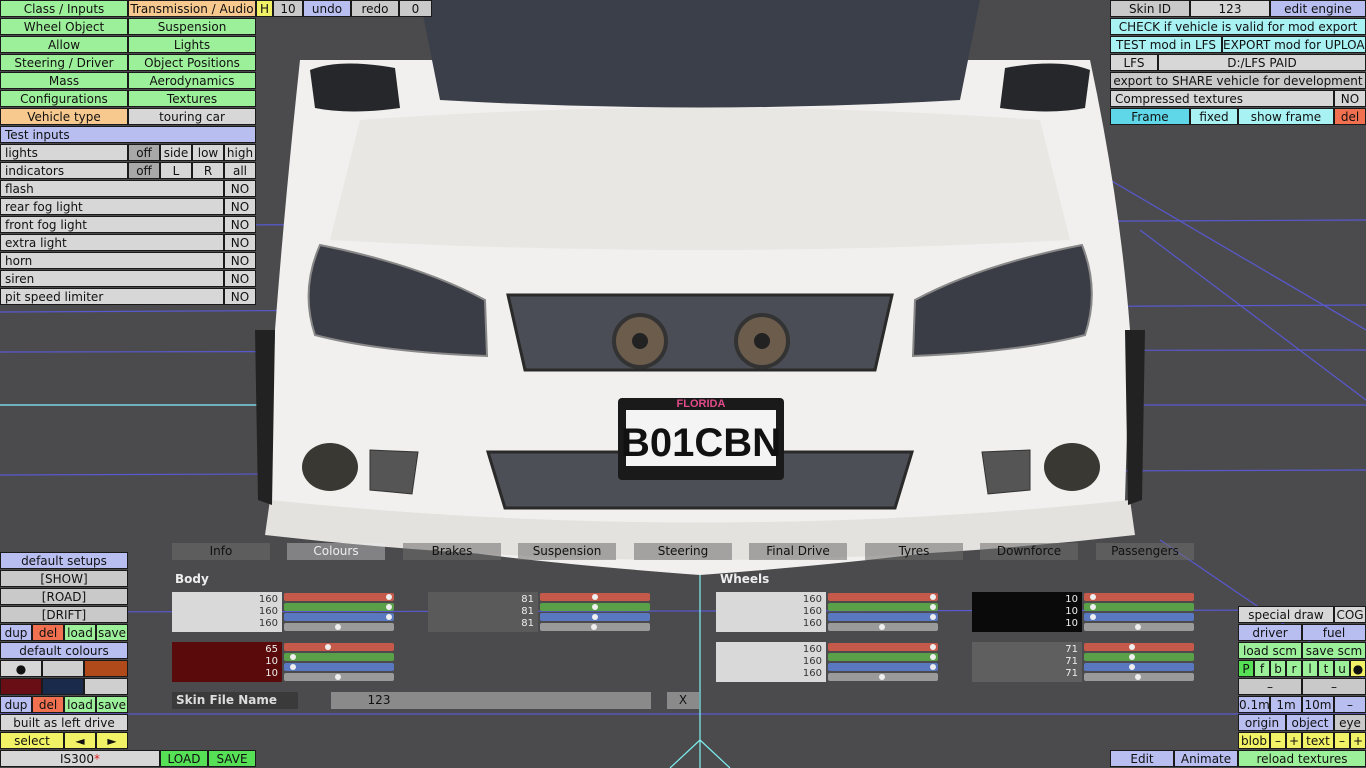  I want to click on body-colour-2-slider, so click(595, 617).